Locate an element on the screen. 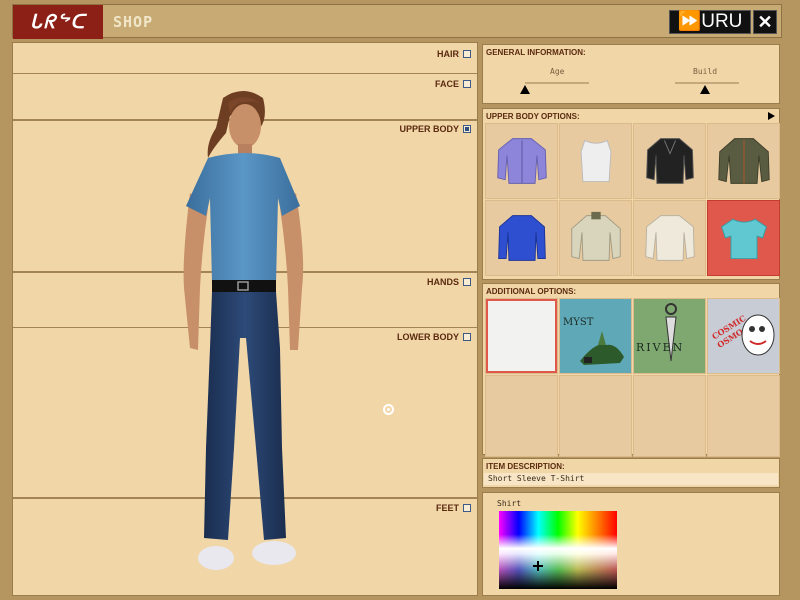 The width and height of the screenshot is (800, 600). category-hair: HAIR is located at coordinates (454, 54).